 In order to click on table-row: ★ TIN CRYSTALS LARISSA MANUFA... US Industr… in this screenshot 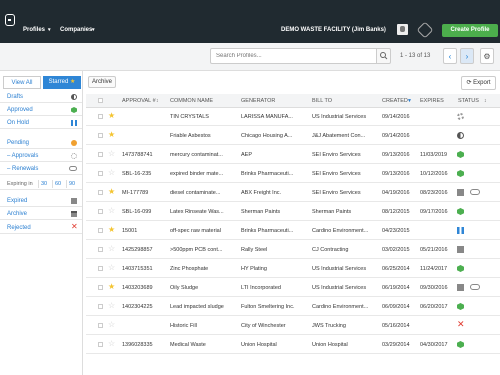, I will do `click(293, 117)`.